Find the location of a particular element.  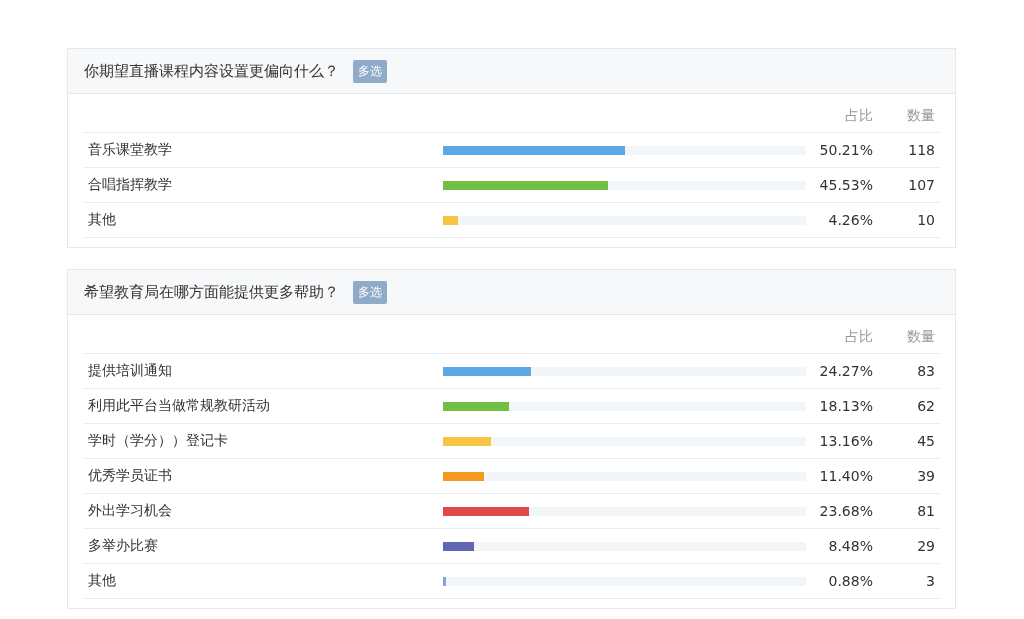

option-label: 多举办比赛 is located at coordinates (123, 546).